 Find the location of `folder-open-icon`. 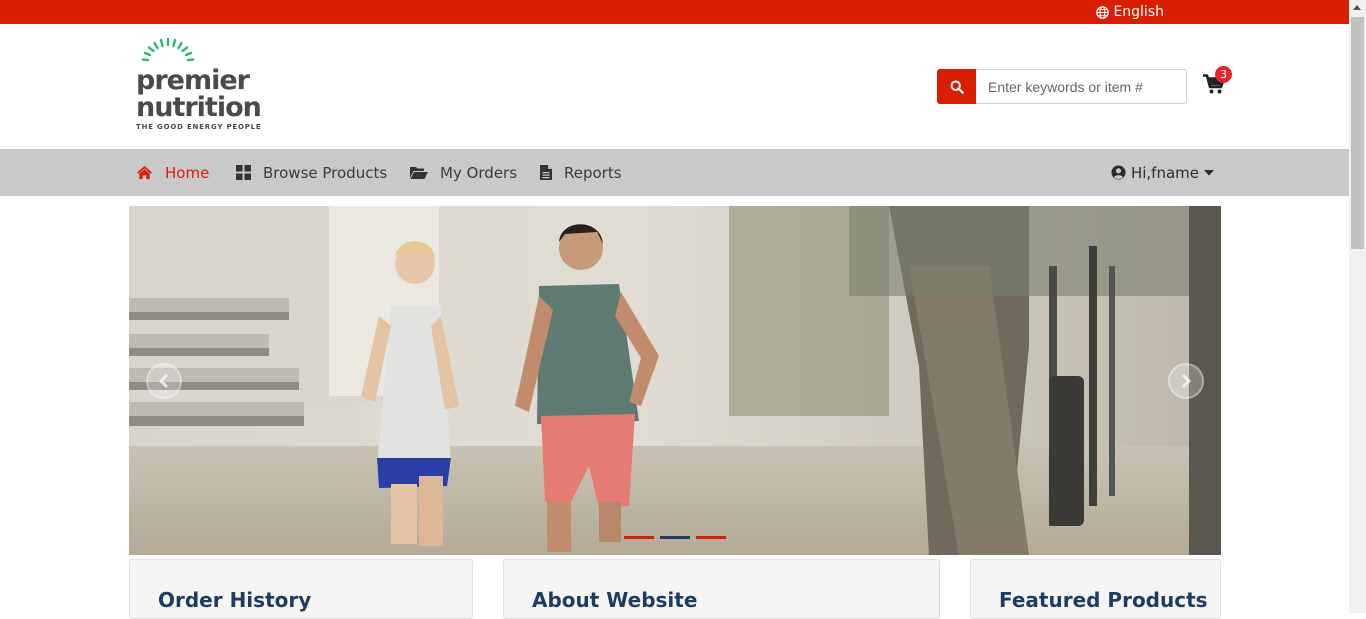

folder-open-icon is located at coordinates (419, 172).